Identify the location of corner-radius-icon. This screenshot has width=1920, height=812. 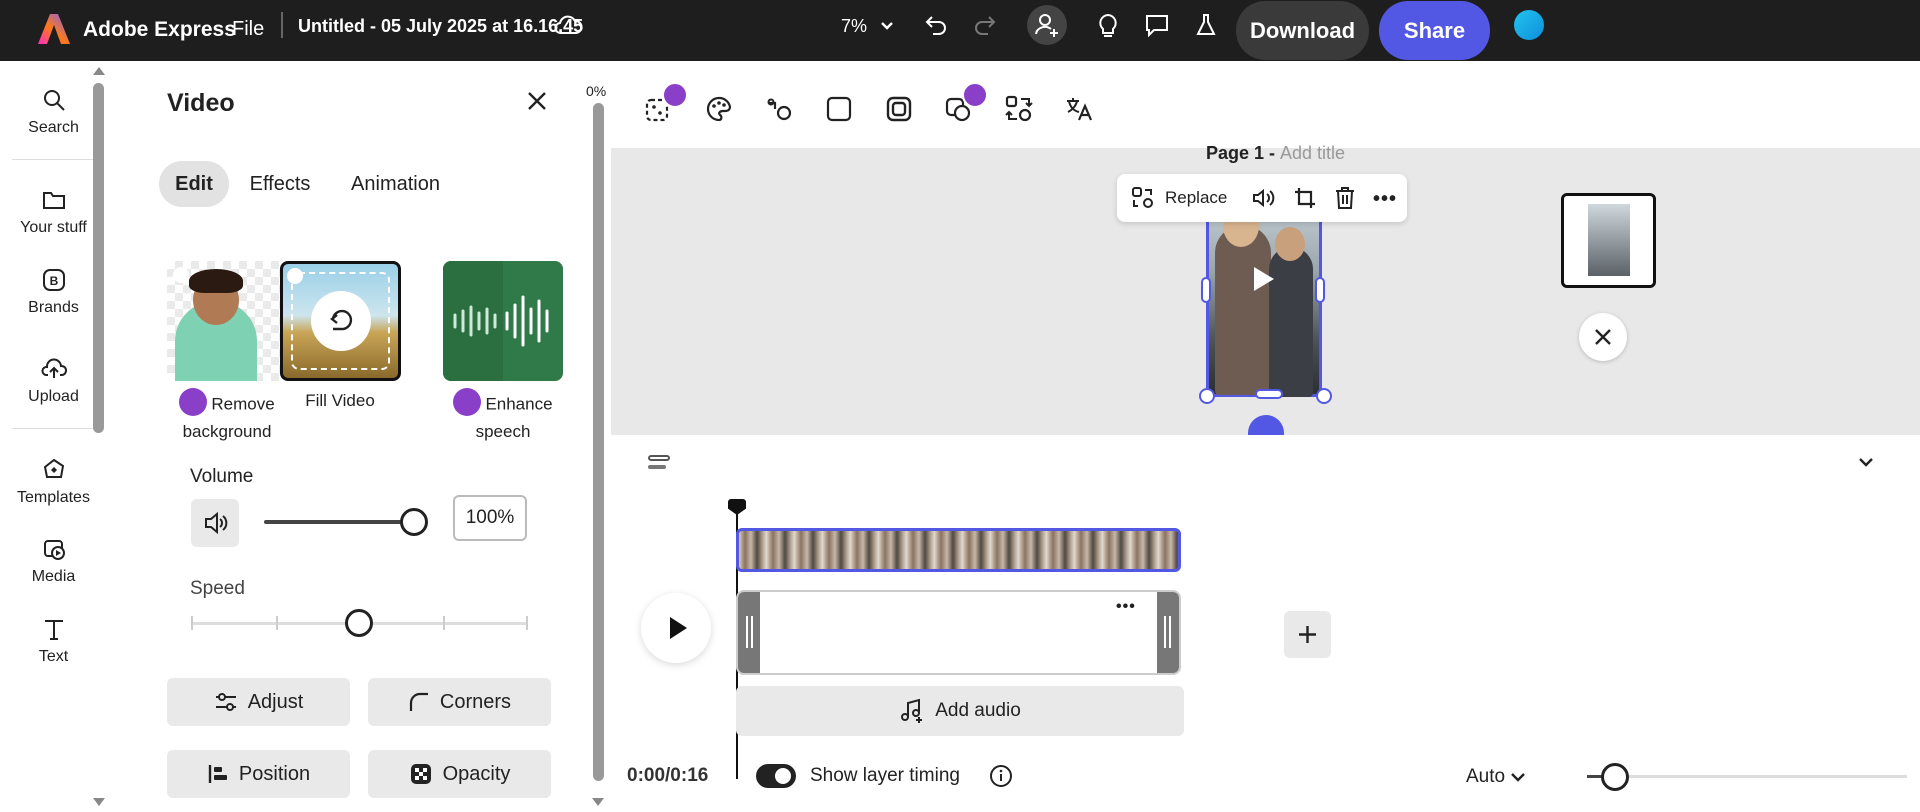
(418, 701).